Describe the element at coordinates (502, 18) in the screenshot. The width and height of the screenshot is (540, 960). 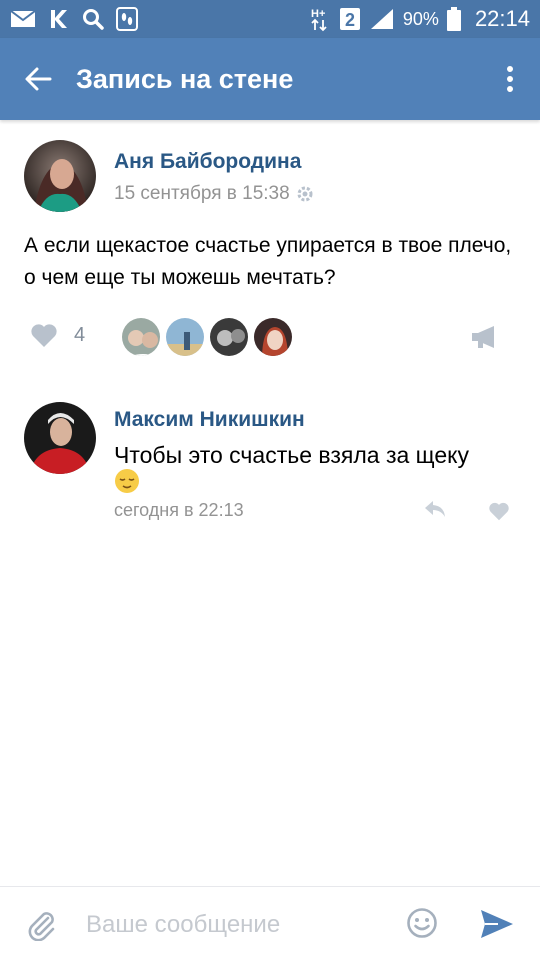
I see `clock: 22:14` at that location.